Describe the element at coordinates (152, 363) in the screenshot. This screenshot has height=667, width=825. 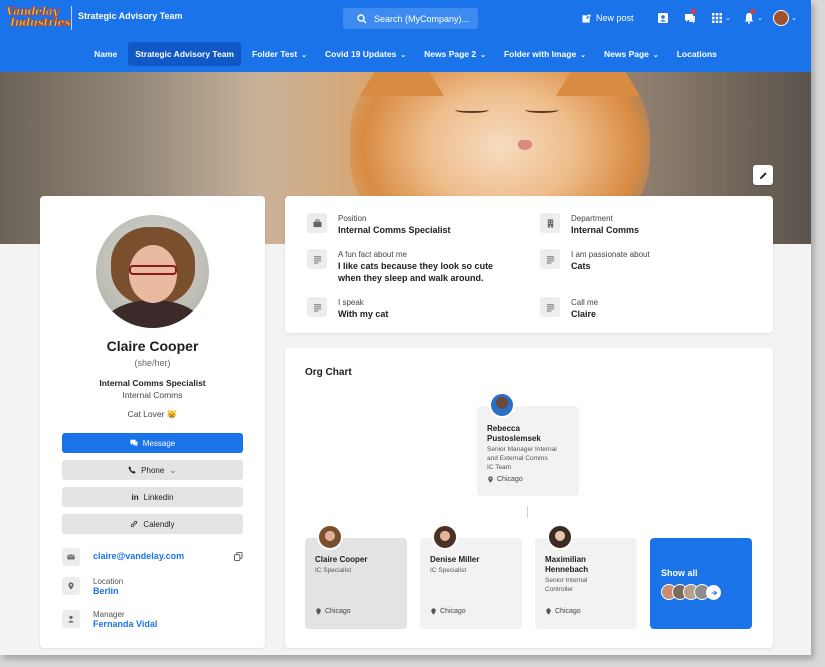
I see `profile-pronouns: (she/her)` at that location.